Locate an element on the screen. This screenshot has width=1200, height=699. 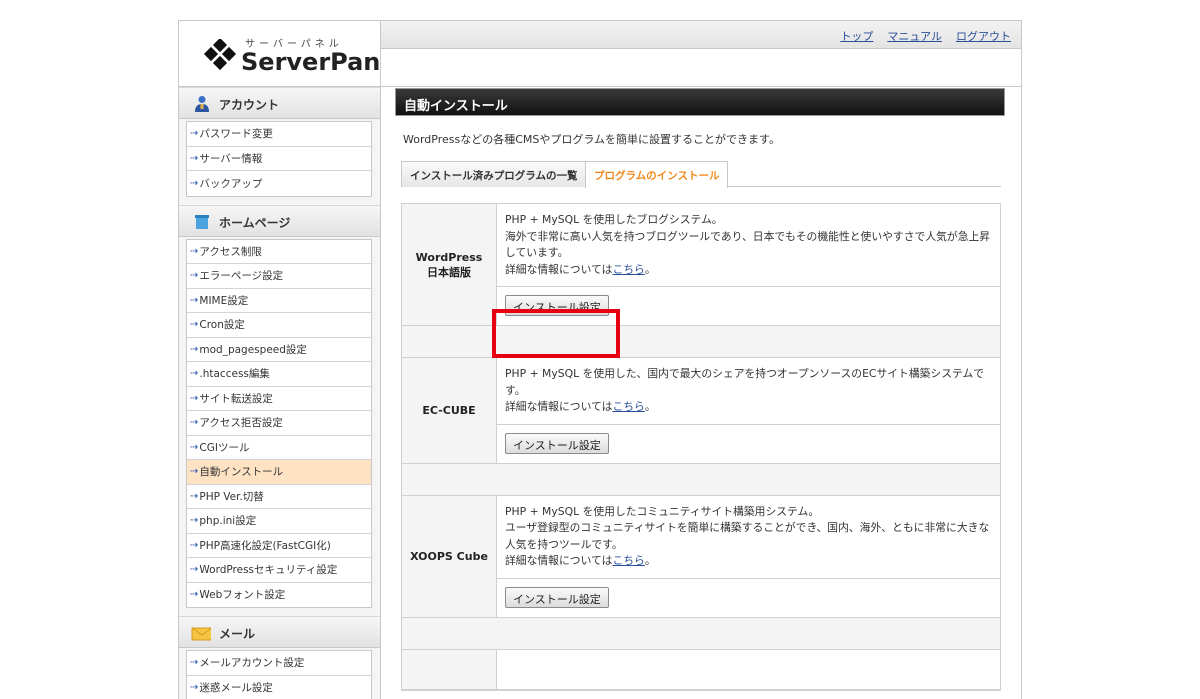
sidebar-section-homepage: ホームページ is located at coordinates (279, 220).